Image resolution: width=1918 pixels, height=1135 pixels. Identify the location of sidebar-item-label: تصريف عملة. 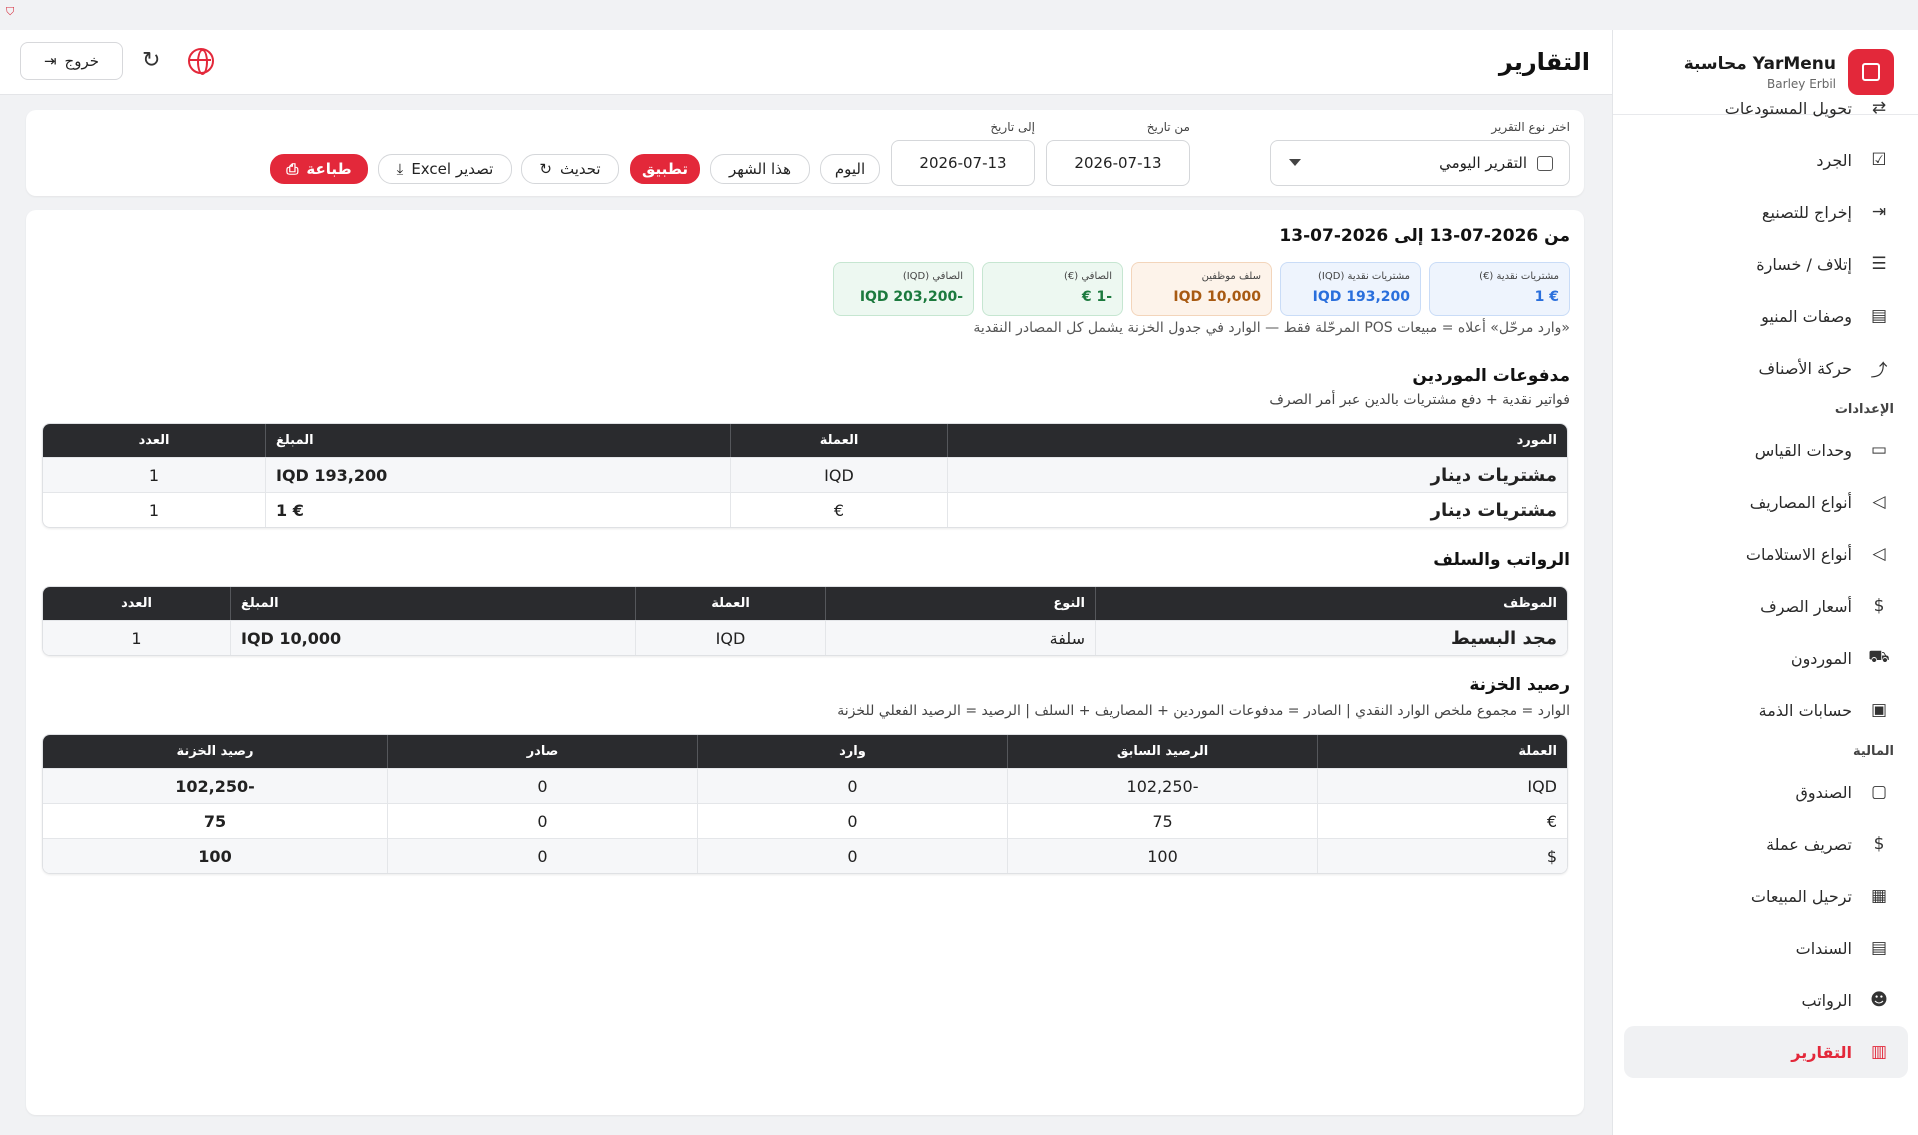
(1809, 844).